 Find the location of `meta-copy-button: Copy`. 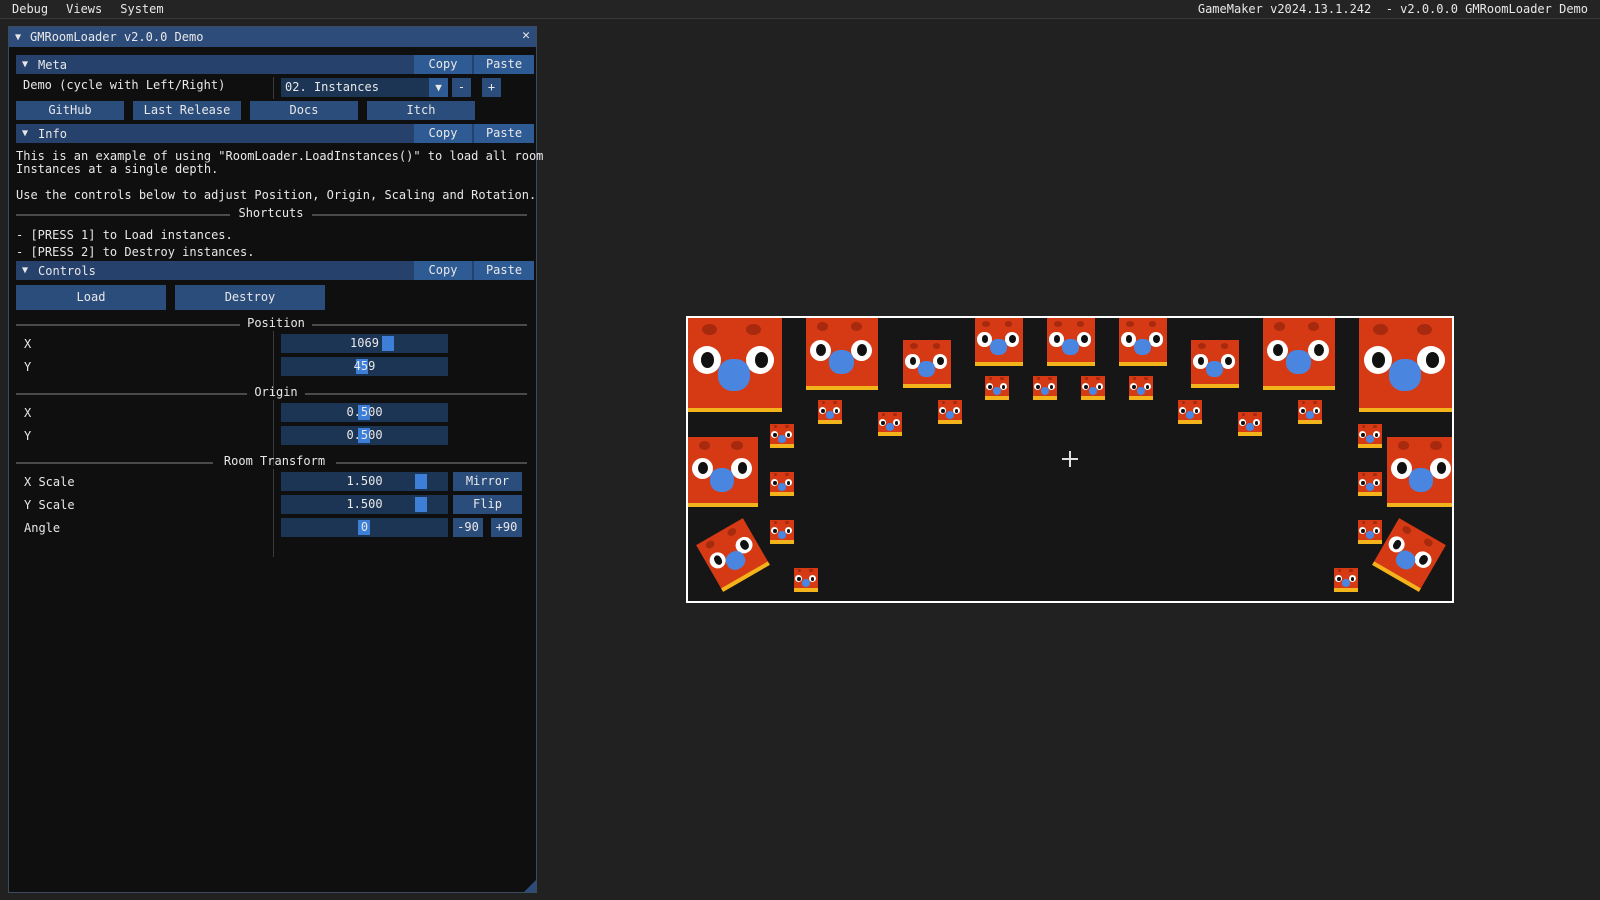

meta-copy-button: Copy is located at coordinates (443, 64).